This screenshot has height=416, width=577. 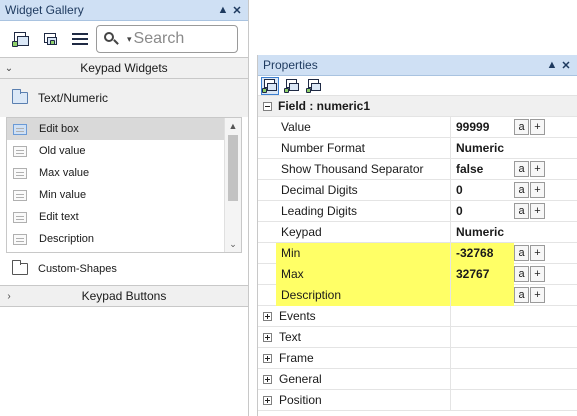 I want to click on category-frame: Frame, so click(x=417, y=358).